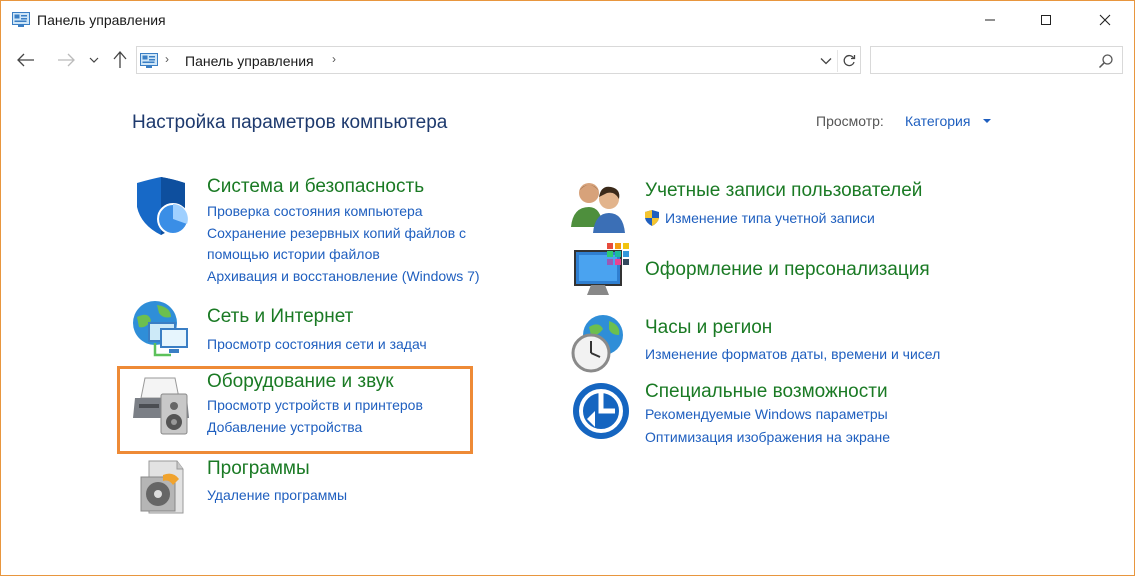  I want to click on navigation-bar: › Панель управления ›, so click(567, 60).